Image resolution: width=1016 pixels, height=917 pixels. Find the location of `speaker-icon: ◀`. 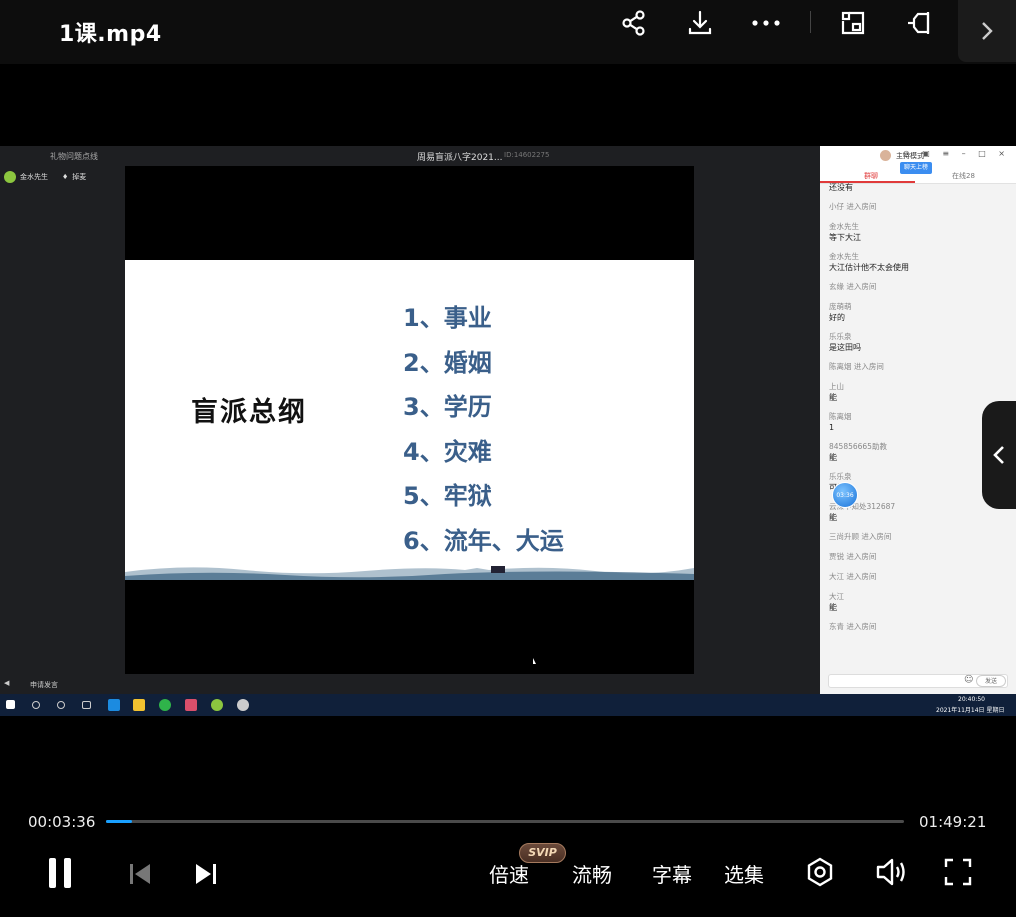

speaker-icon: ◀ is located at coordinates (7, 683).